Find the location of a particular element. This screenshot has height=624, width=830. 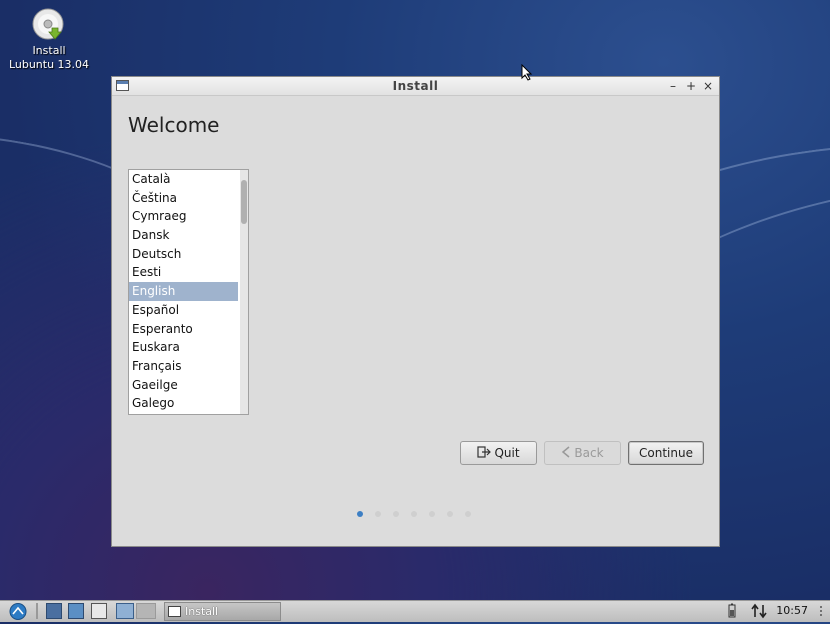

minimize-button: – is located at coordinates (673, 86).